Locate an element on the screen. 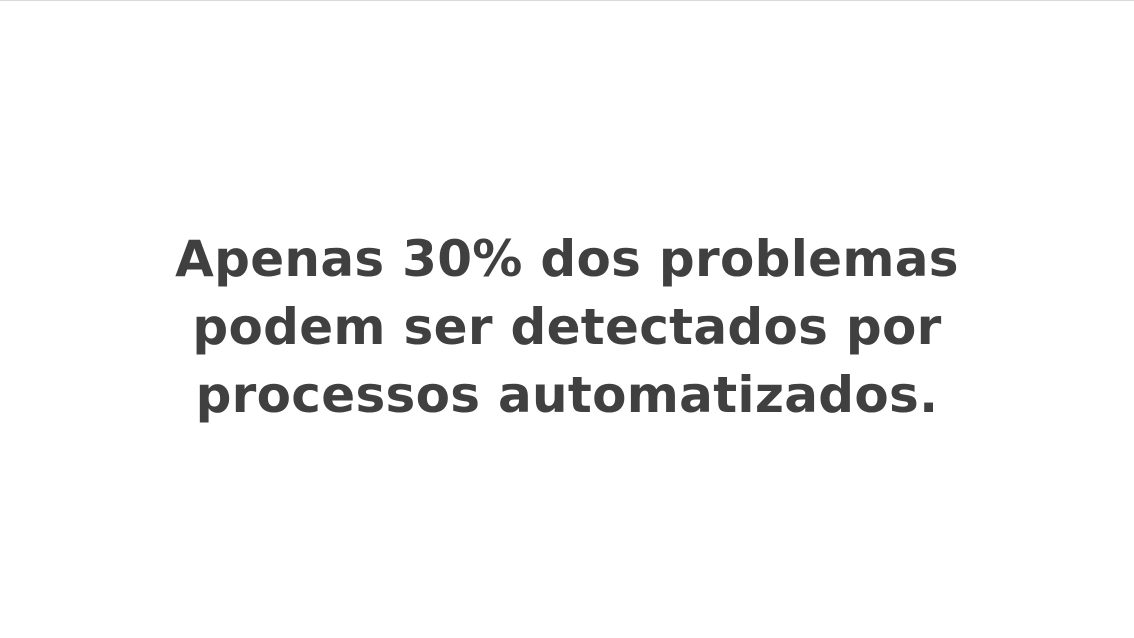 The image size is (1134, 638). statement-line-1: Apenas 30% dos problemas is located at coordinates (567, 259).